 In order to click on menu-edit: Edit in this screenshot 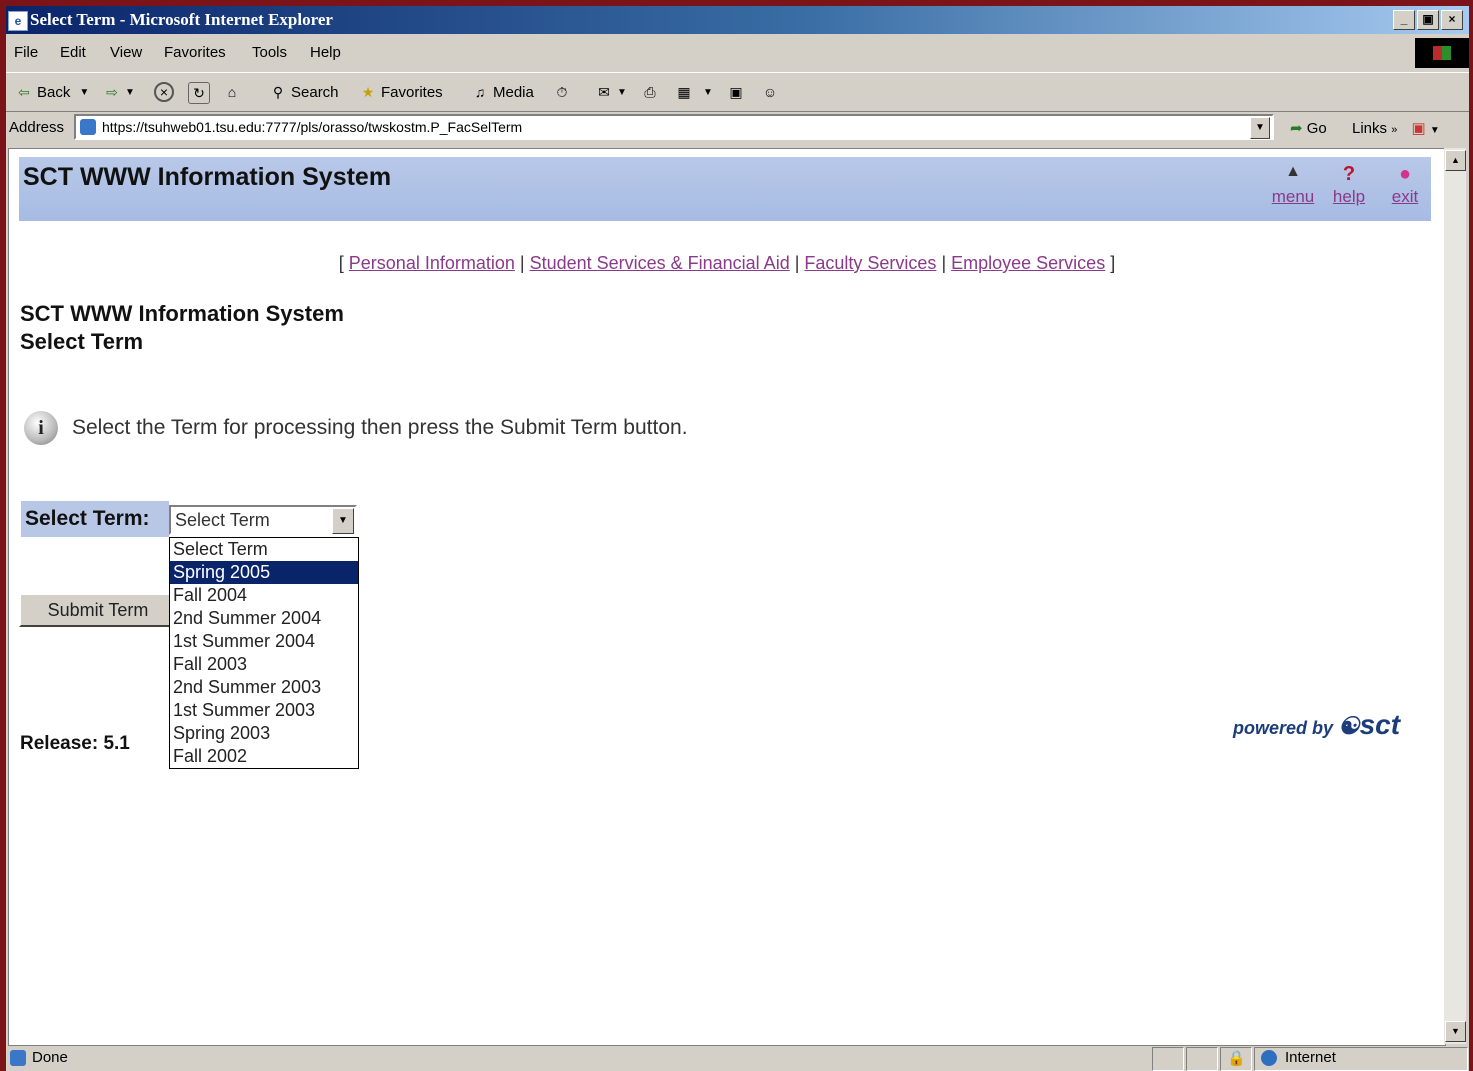, I will do `click(73, 52)`.